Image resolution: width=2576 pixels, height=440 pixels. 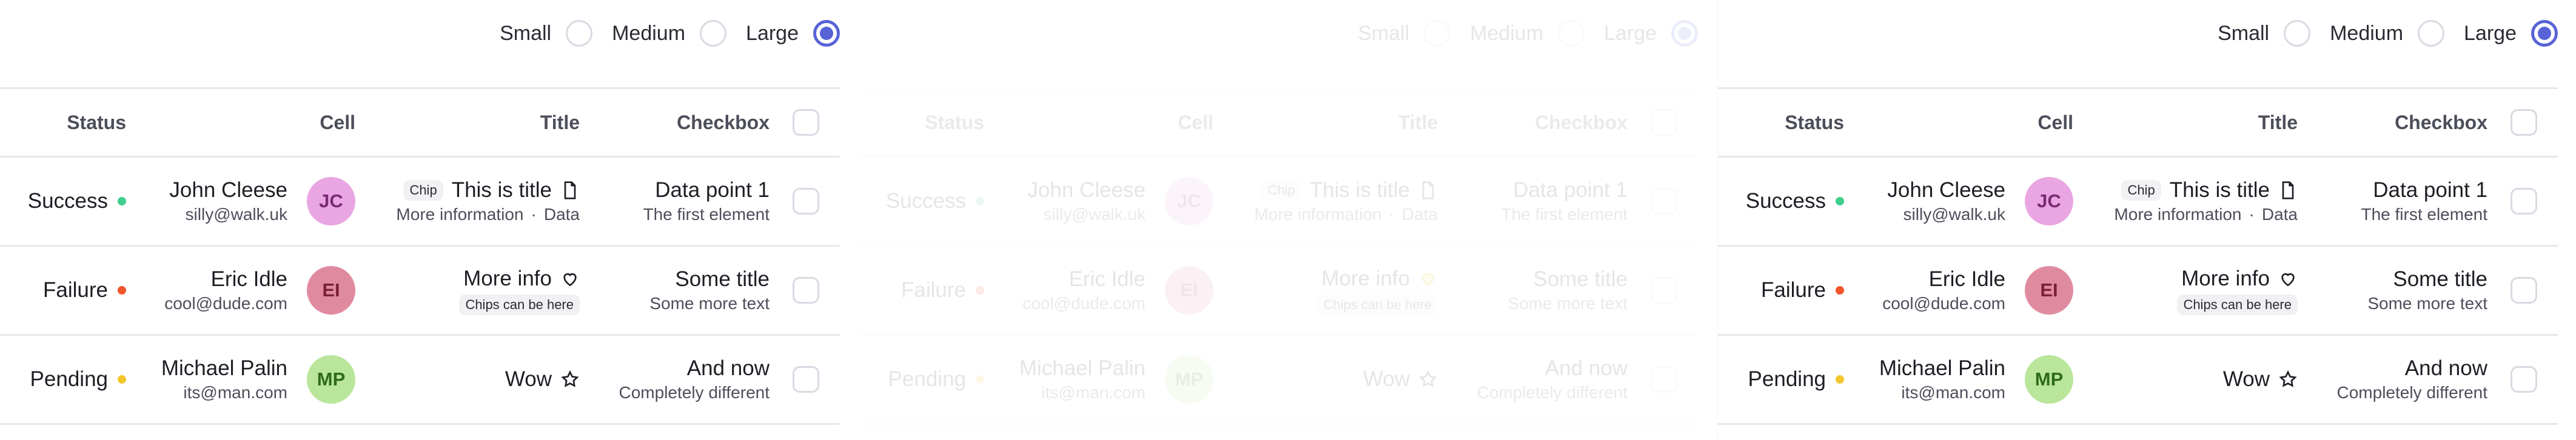 What do you see at coordinates (67, 201) in the screenshot?
I see `status-text: Success` at bounding box center [67, 201].